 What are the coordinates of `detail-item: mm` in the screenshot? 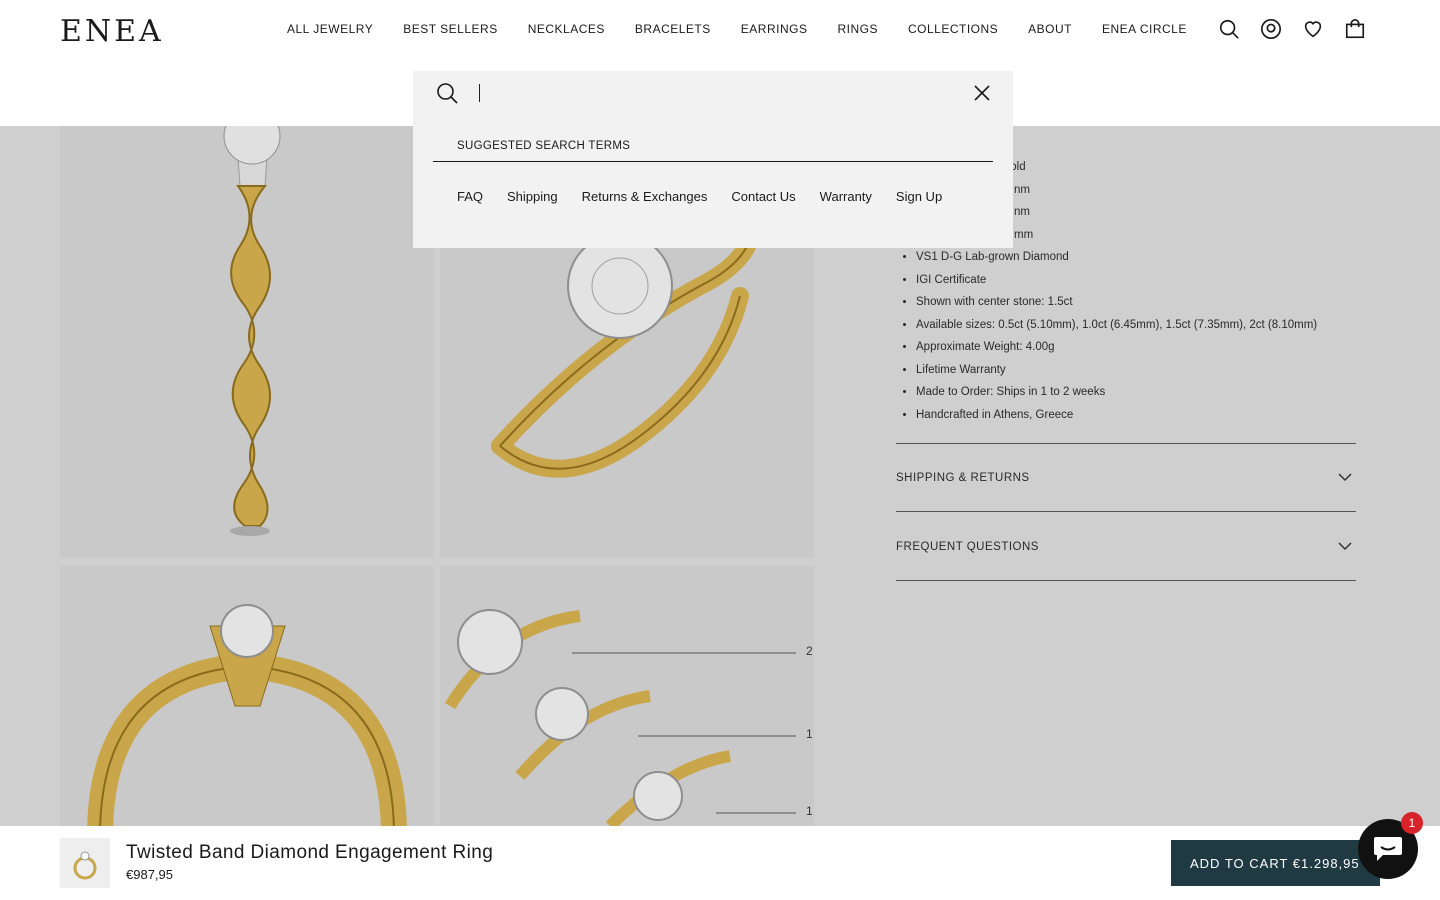 It's located at (1024, 234).